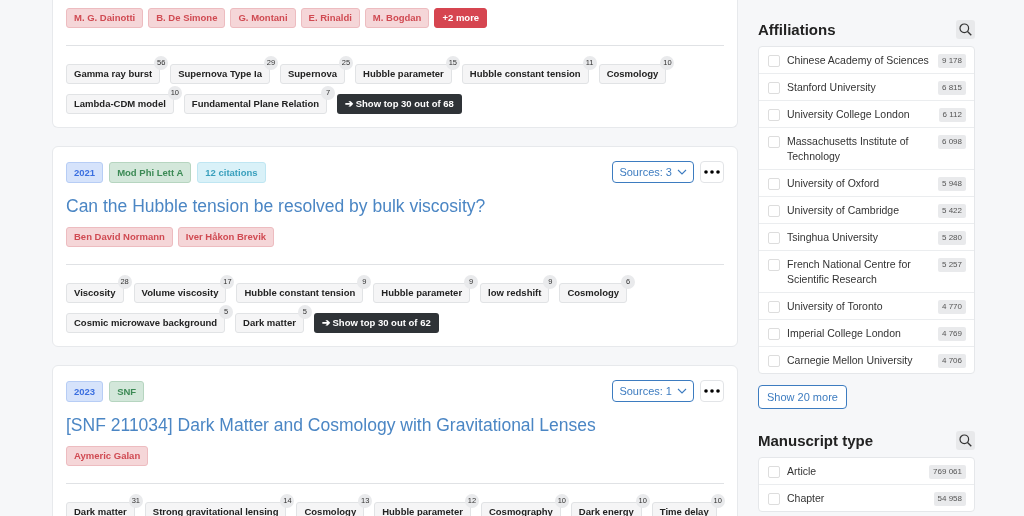  Describe the element at coordinates (220, 74) in the screenshot. I see `keyword-tag: Supernova Type Ia` at that location.